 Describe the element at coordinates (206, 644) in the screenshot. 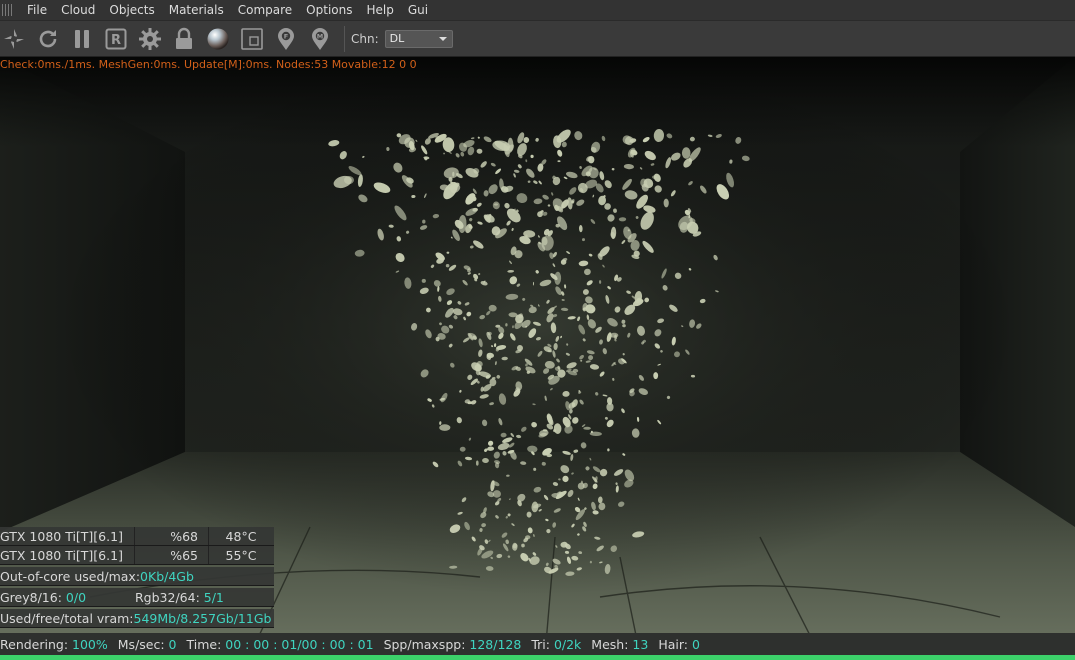

I see `time-label: Time:` at that location.